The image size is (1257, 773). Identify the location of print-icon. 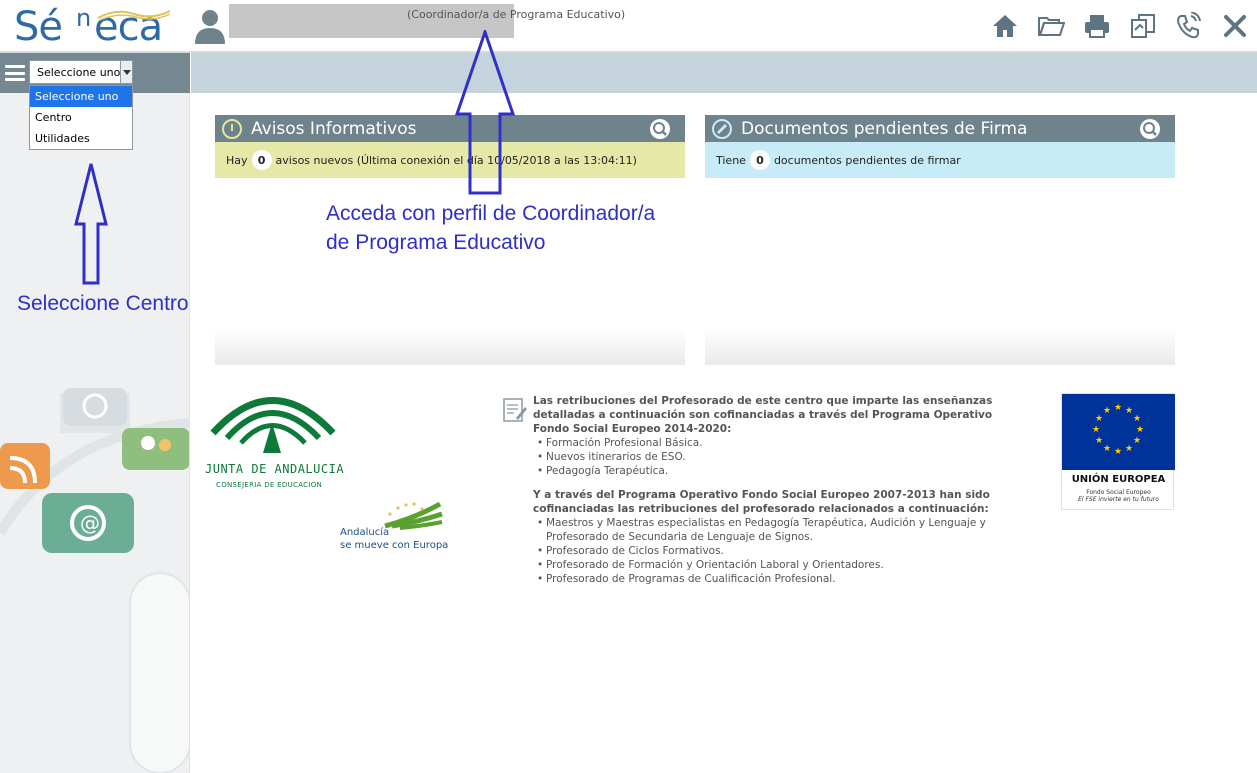
(1097, 26).